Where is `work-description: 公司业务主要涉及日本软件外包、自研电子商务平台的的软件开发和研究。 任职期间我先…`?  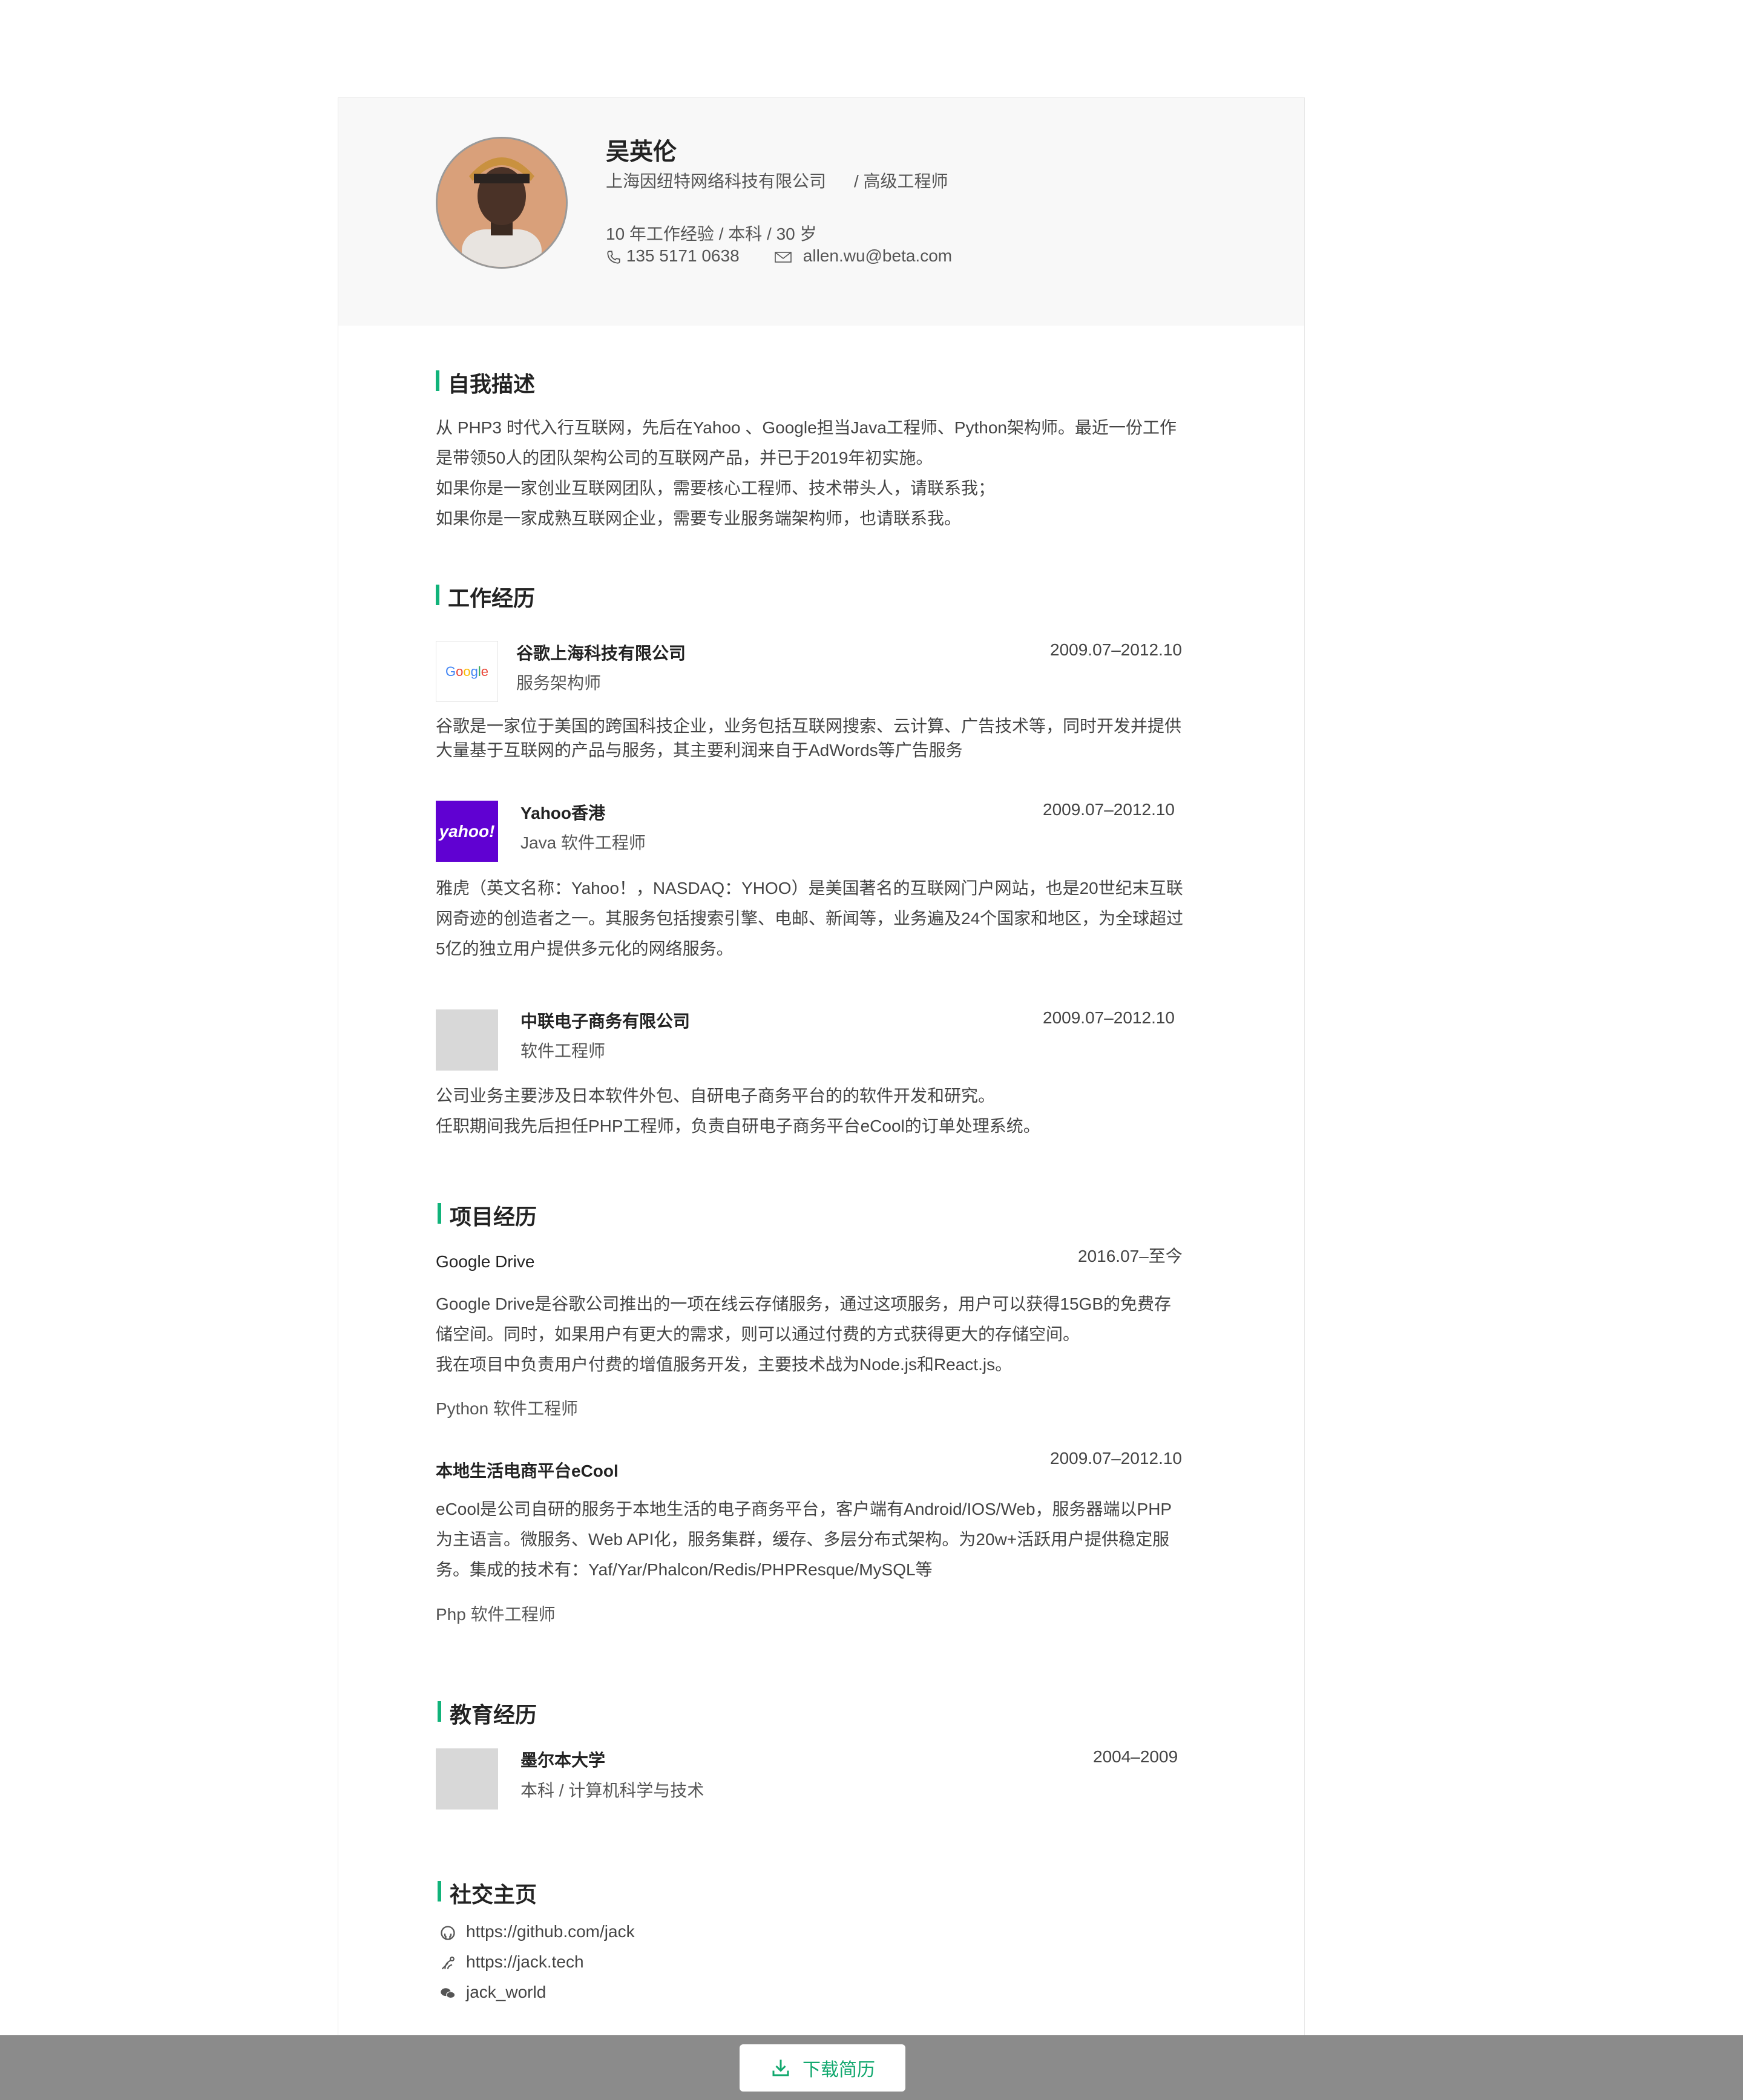
work-description: 公司业务主要涉及日本软件外包、自研电子商务平台的的软件开发和研究。 任职期间我先… is located at coordinates (811, 1111).